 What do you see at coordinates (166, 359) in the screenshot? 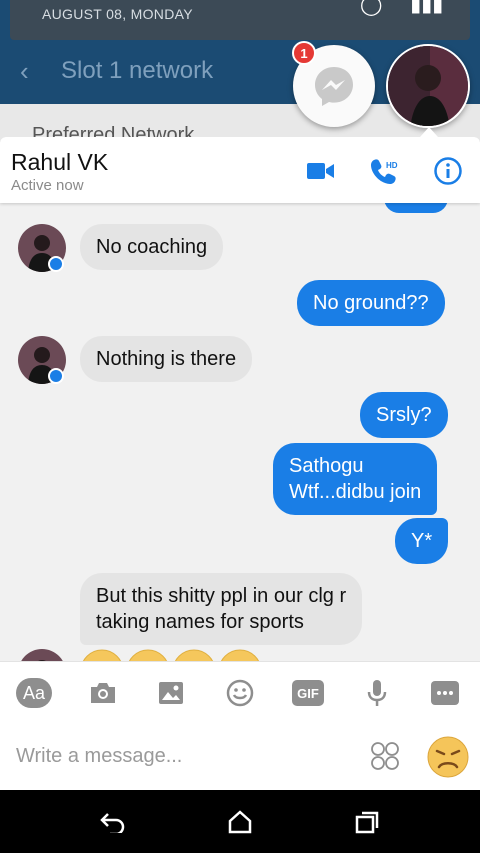
I see `message-bubble-incoming: Nothing is there` at bounding box center [166, 359].